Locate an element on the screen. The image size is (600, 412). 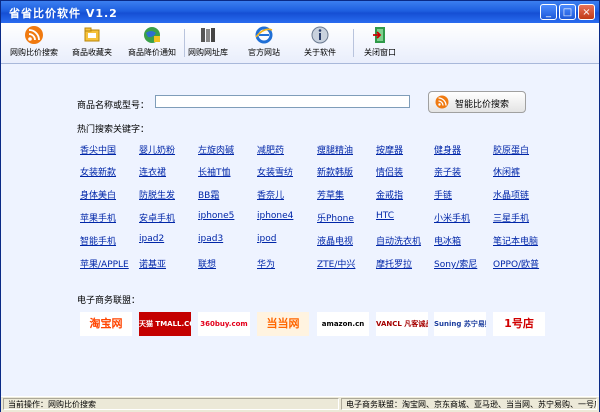
toolbar-price-search: 网购比价搜索 is located at coordinates (34, 43).